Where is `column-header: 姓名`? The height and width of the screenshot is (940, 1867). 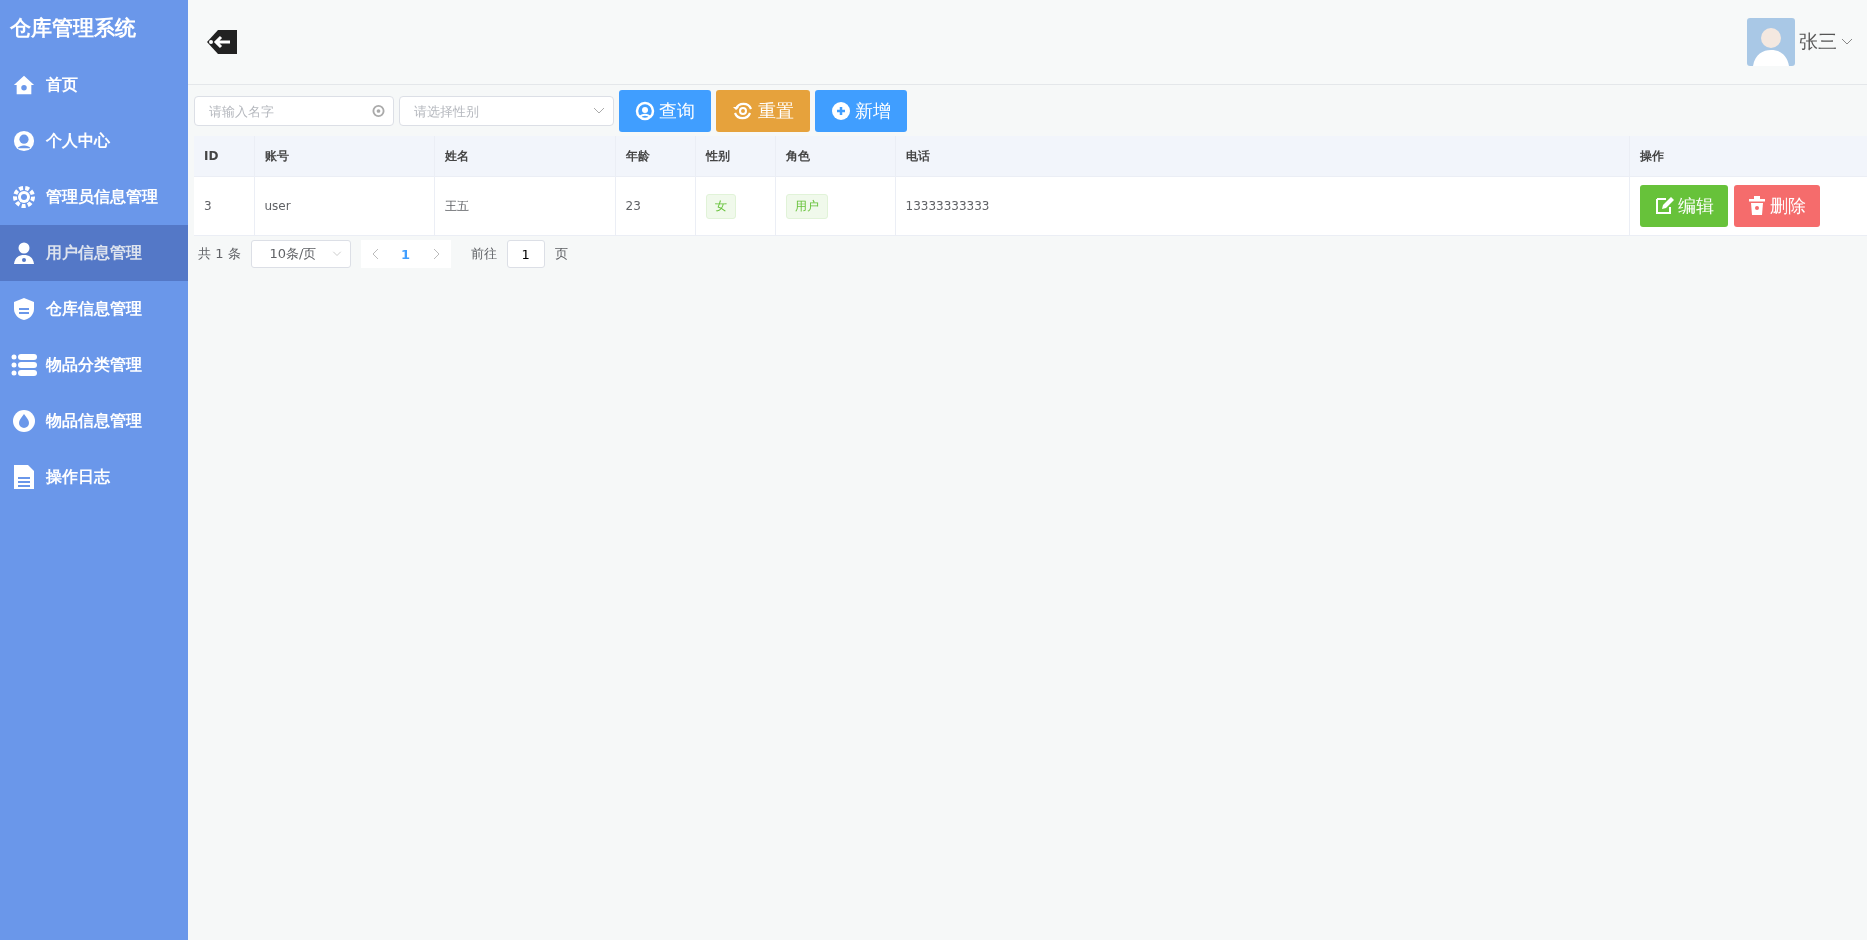
column-header: 姓名 is located at coordinates (524, 156).